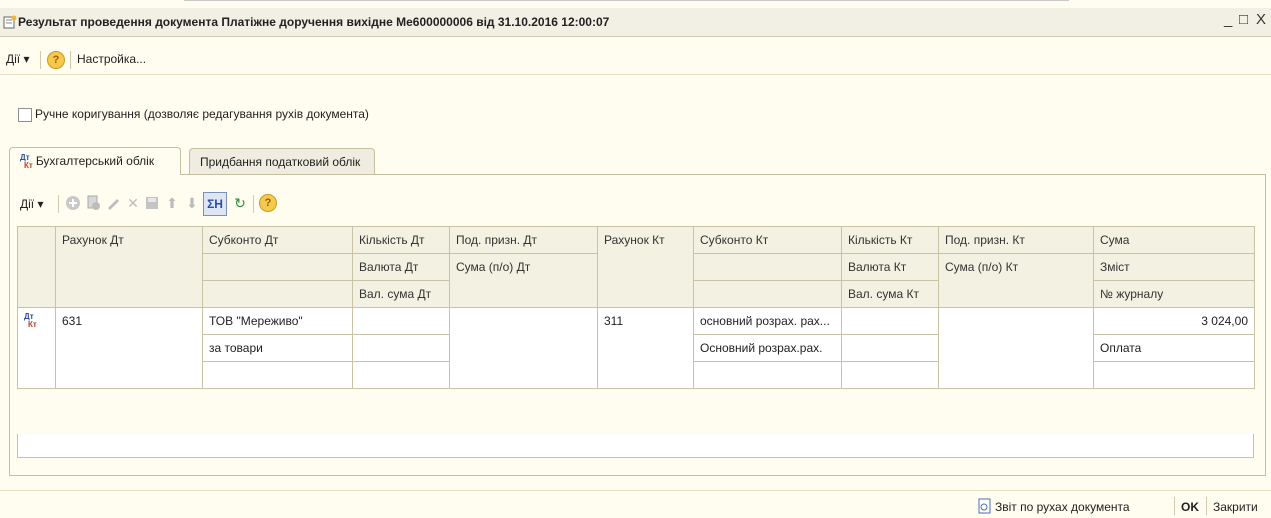 This screenshot has width=1271, height=518. Describe the element at coordinates (635, 446) in the screenshot. I see `grid-empty-area` at that location.